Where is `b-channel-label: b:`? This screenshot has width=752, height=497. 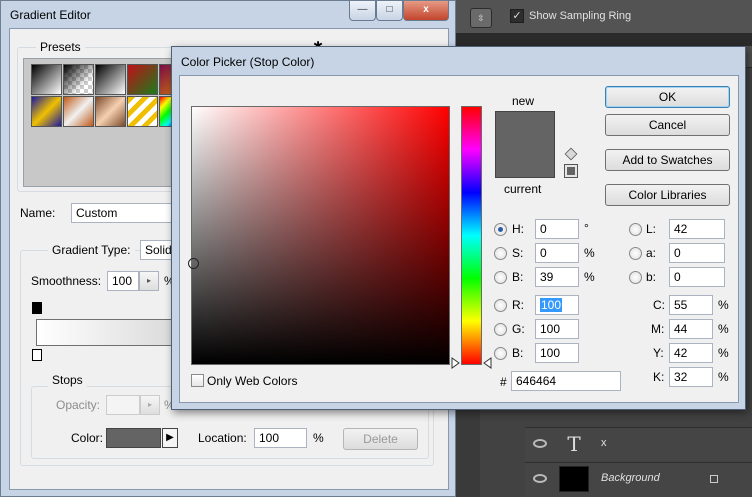
b-channel-label: b: is located at coordinates (651, 277).